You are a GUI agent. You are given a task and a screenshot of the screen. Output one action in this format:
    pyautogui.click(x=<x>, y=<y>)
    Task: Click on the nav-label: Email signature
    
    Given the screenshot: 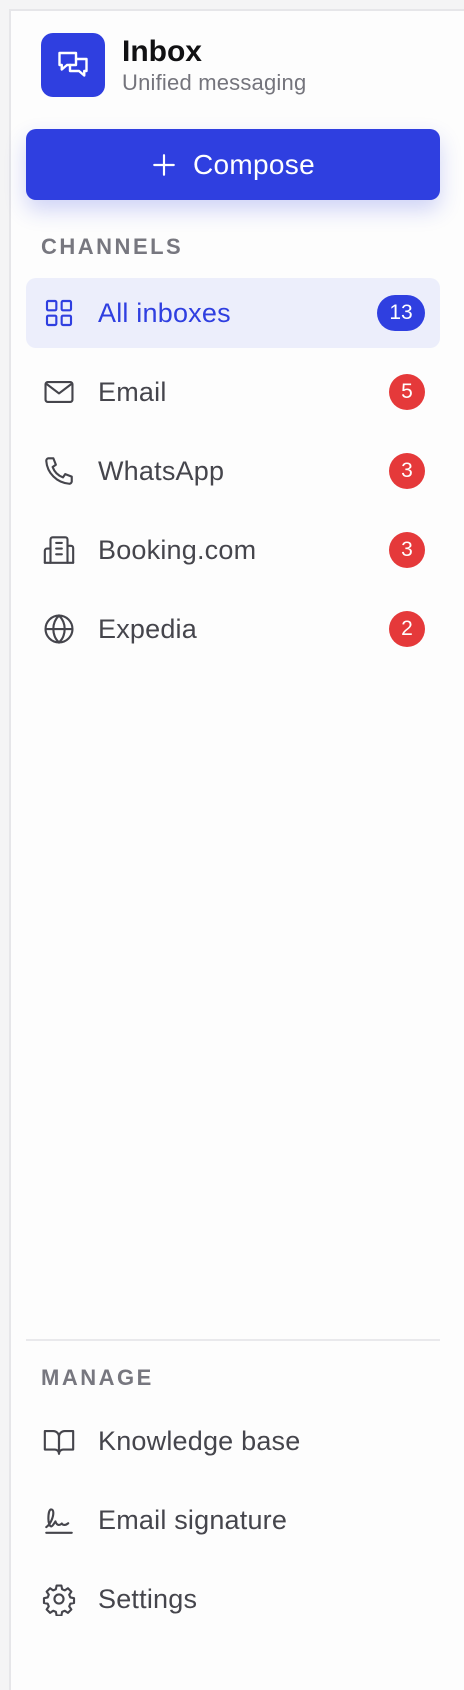 What is the action you would take?
    pyautogui.click(x=193, y=1519)
    